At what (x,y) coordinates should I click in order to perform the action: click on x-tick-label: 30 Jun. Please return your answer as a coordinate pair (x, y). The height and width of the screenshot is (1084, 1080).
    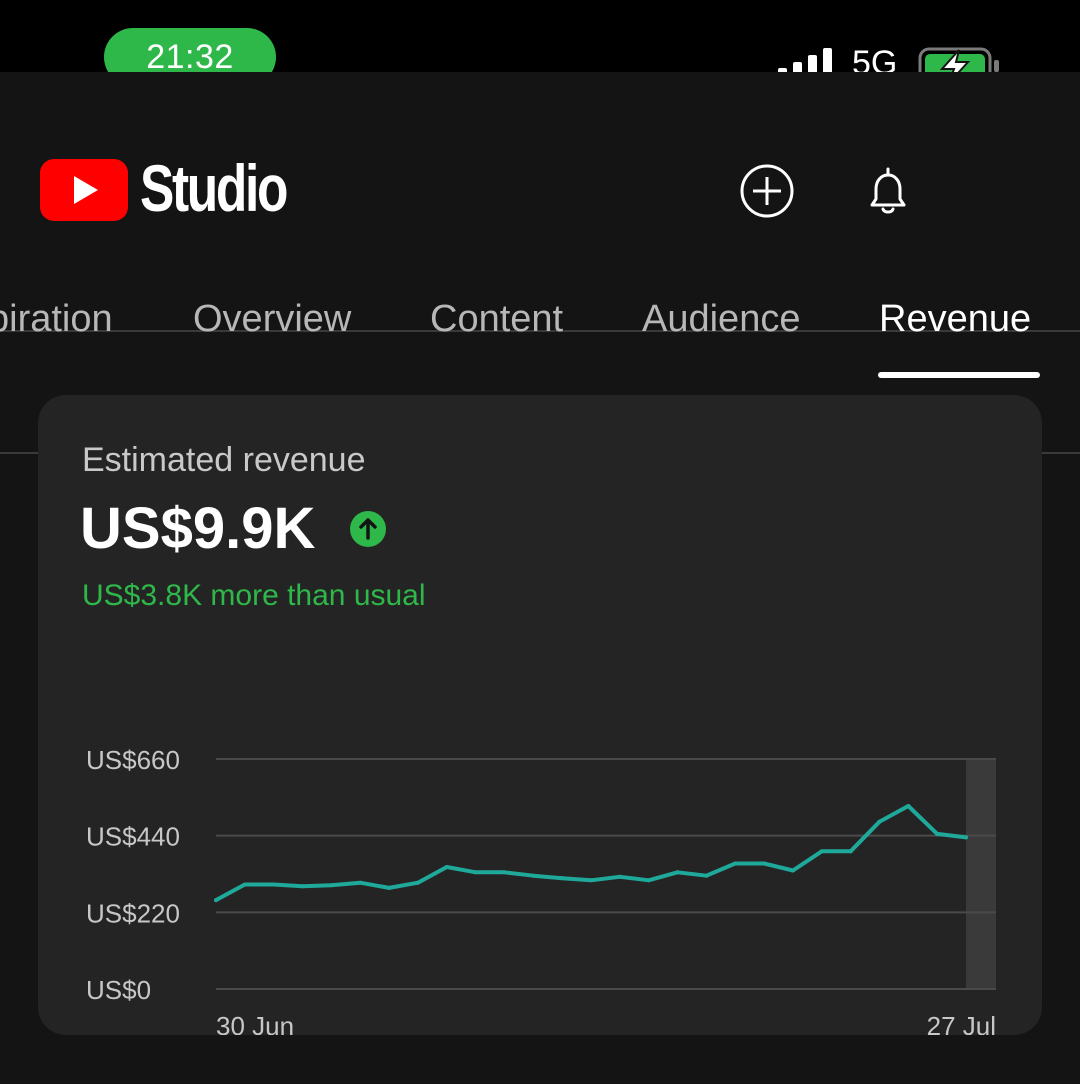
    Looking at the image, I should click on (255, 1023).